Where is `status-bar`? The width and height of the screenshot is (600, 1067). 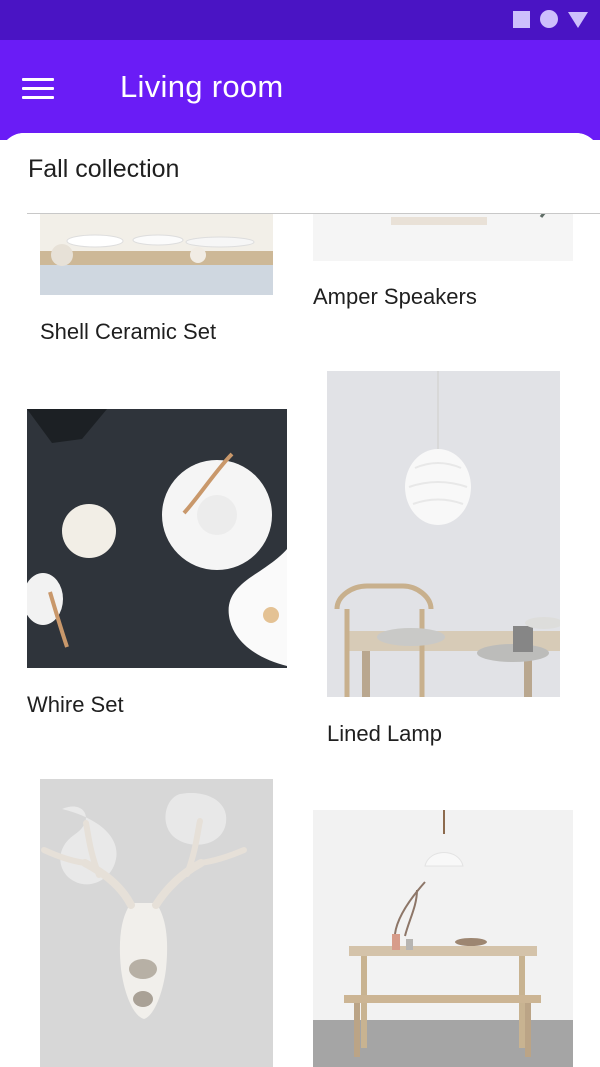 status-bar is located at coordinates (300, 20).